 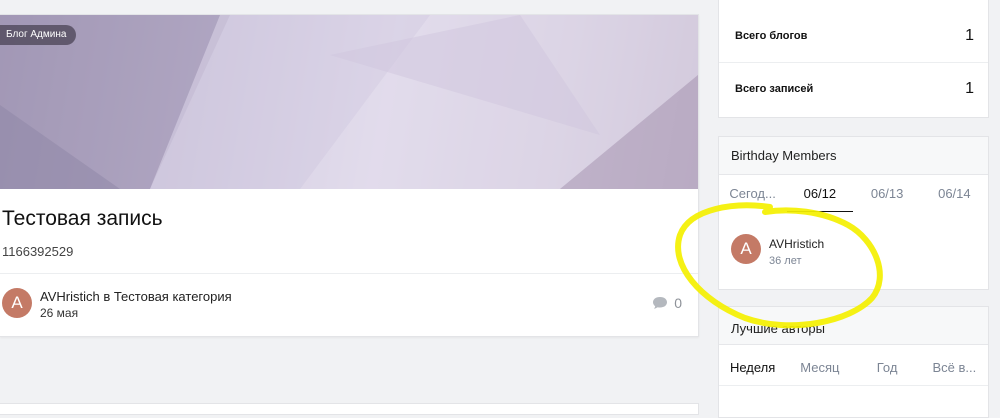 I want to click on stat-divider, so click(x=853, y=62).